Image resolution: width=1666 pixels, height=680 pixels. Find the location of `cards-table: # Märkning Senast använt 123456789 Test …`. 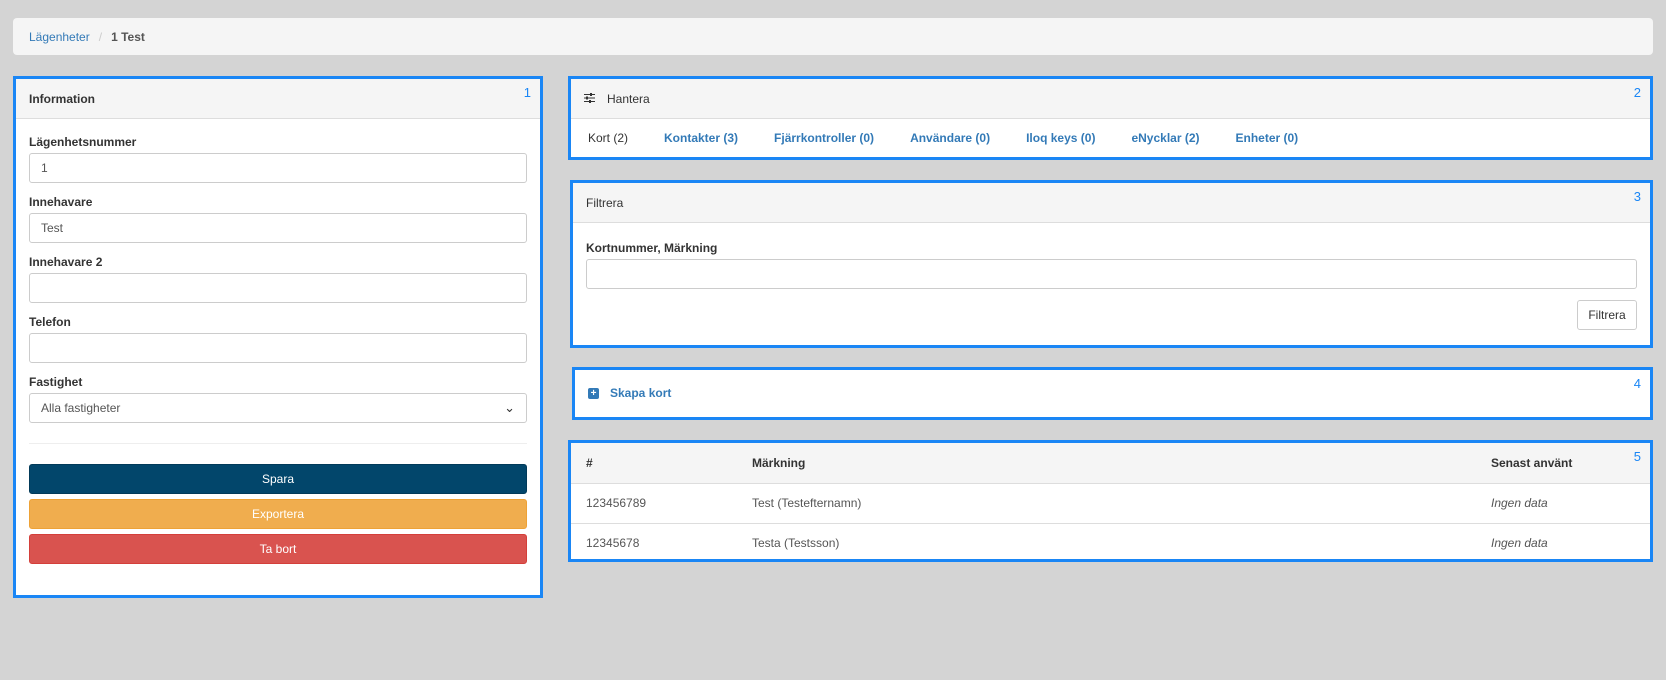

cards-table: # Märkning Senast använt 123456789 Test … is located at coordinates (1110, 503).